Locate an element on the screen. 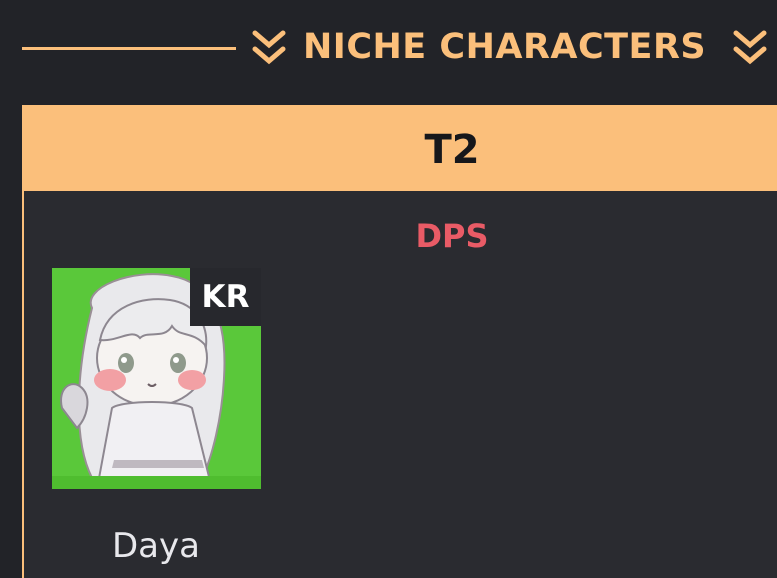 The image size is (777, 578). server-badge: KR is located at coordinates (225, 297).